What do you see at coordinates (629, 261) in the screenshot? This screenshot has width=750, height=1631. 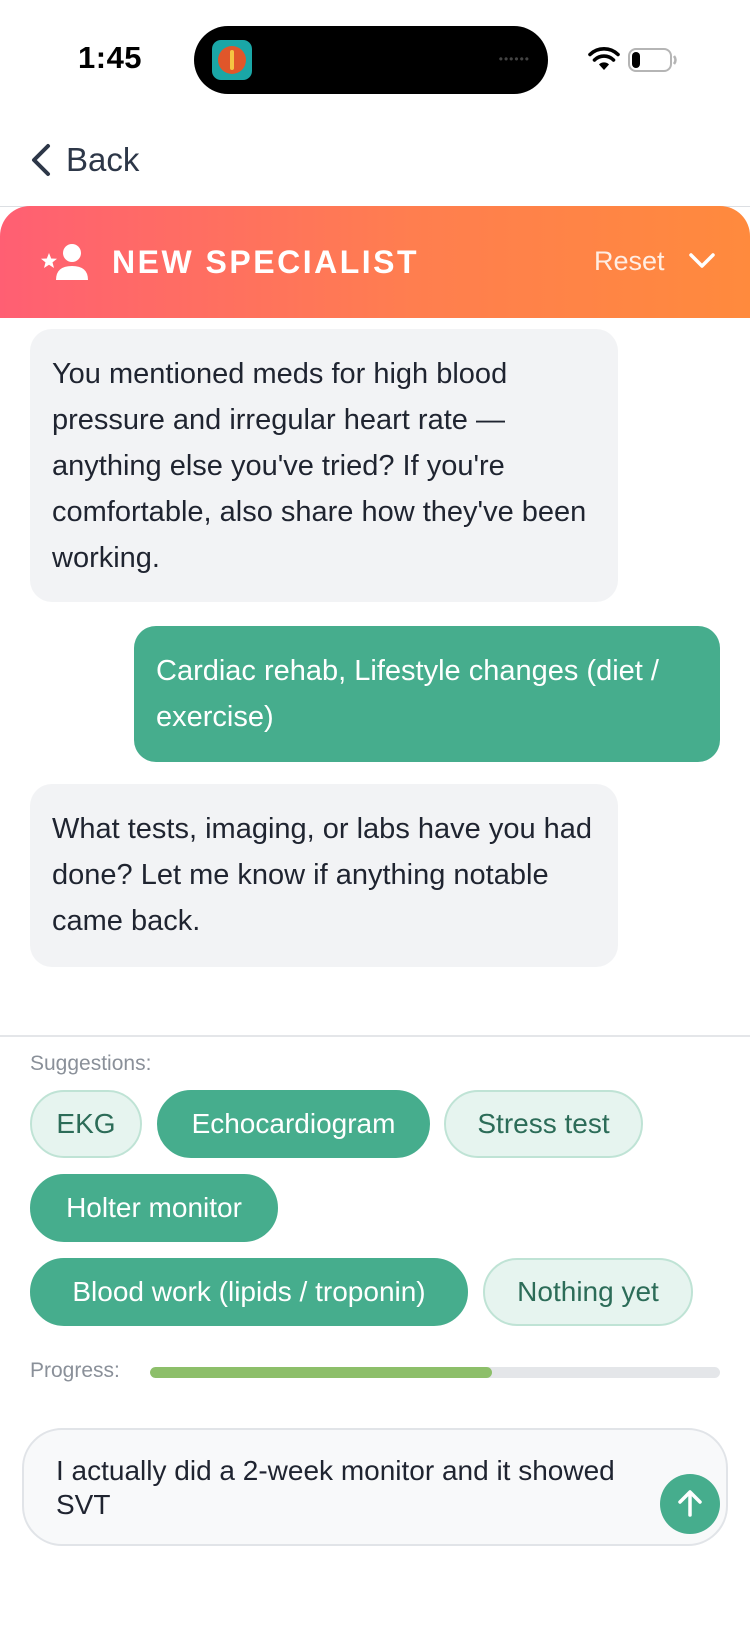 I see `reset-button: Reset` at bounding box center [629, 261].